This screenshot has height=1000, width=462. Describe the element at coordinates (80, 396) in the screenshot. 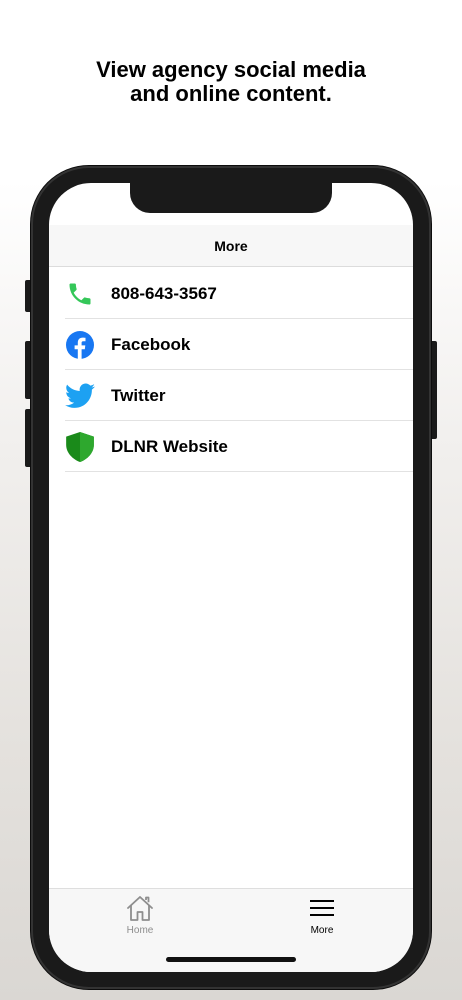

I see `twitter-icon` at that location.